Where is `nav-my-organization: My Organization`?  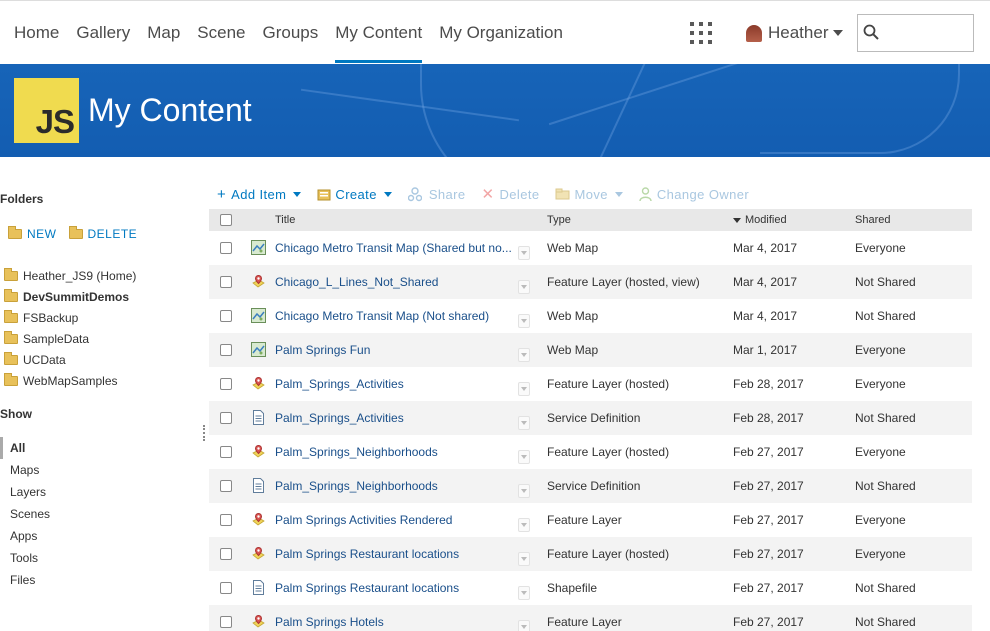 nav-my-organization: My Organization is located at coordinates (501, 33).